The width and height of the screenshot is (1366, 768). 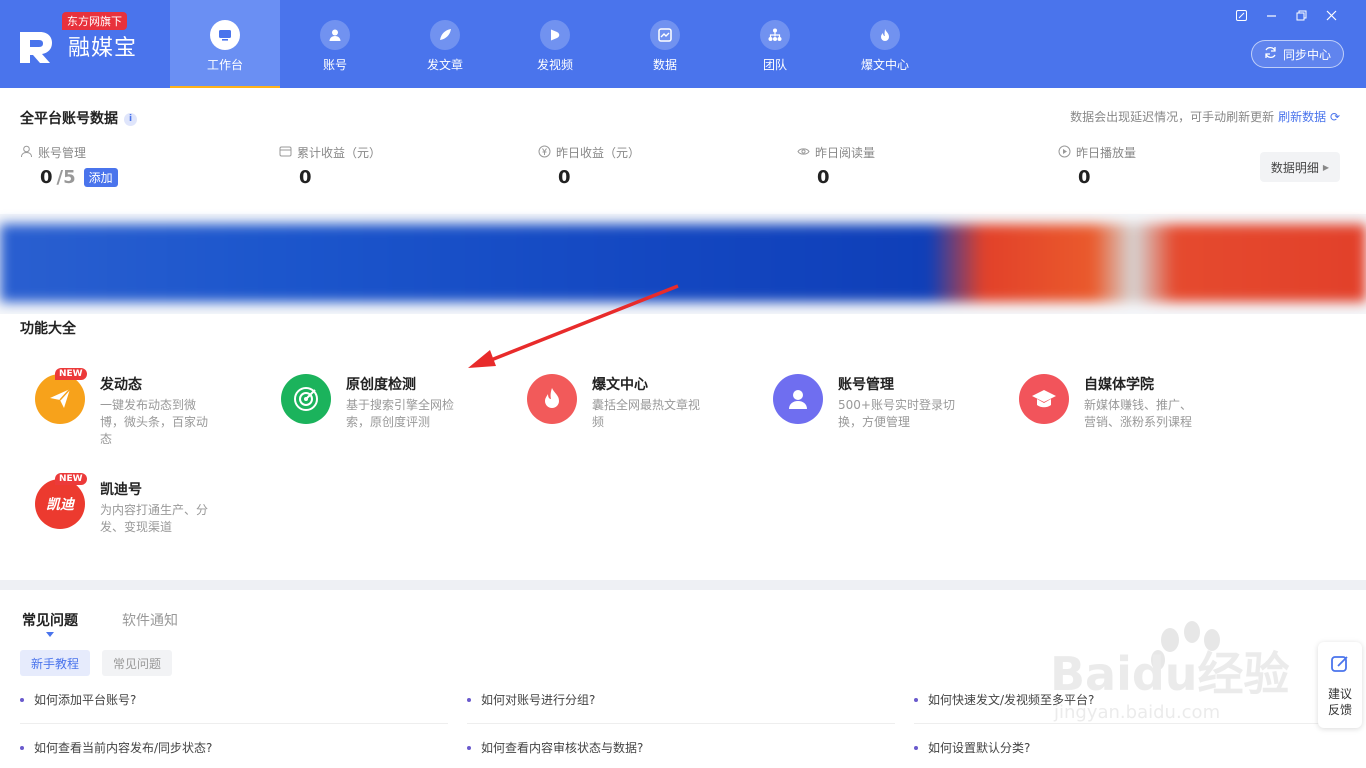 I want to click on tab-notices: 软件通知, so click(x=150, y=620).